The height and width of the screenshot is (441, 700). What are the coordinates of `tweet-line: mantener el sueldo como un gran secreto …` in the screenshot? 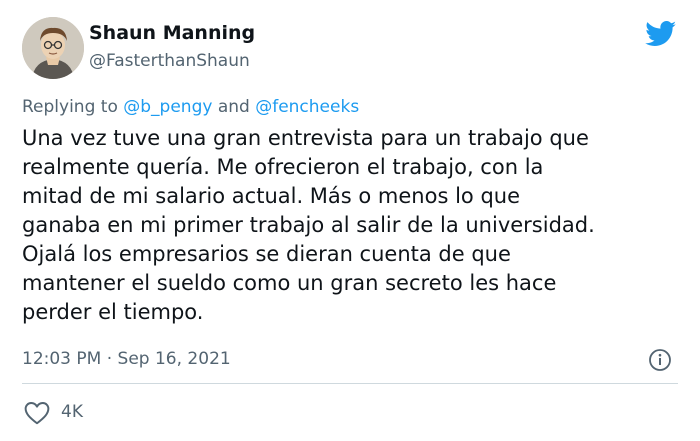 It's located at (289, 283).